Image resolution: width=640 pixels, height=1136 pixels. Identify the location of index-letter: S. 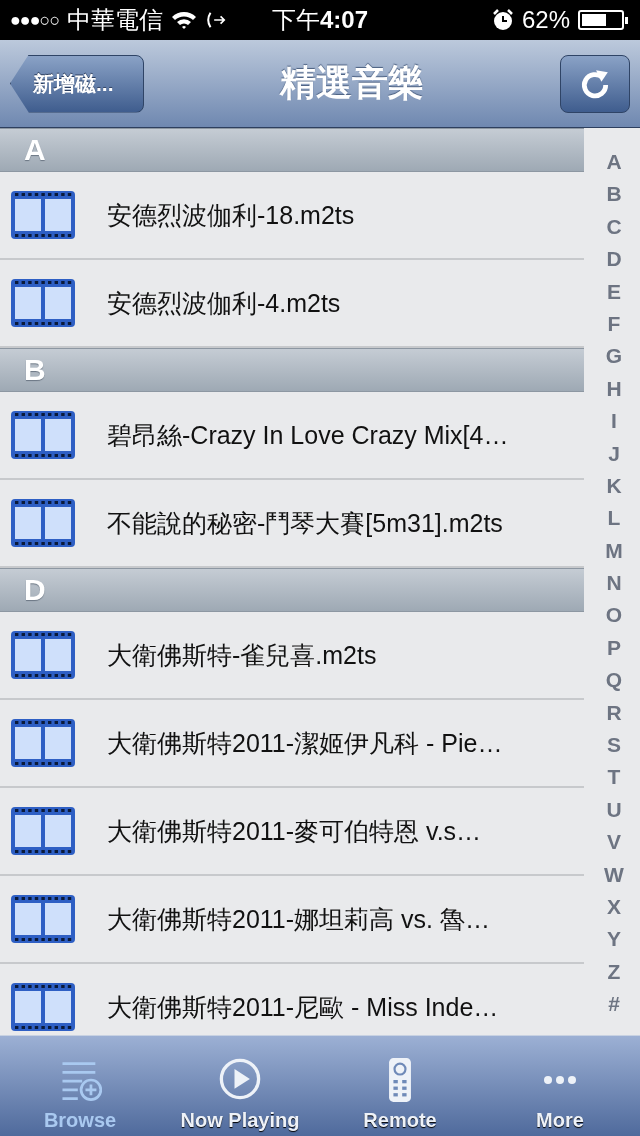
(614, 745).